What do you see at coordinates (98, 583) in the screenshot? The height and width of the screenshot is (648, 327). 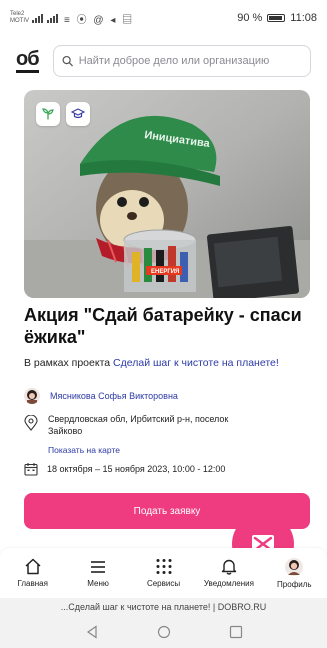 I see `nav-label-menu: Меню` at bounding box center [98, 583].